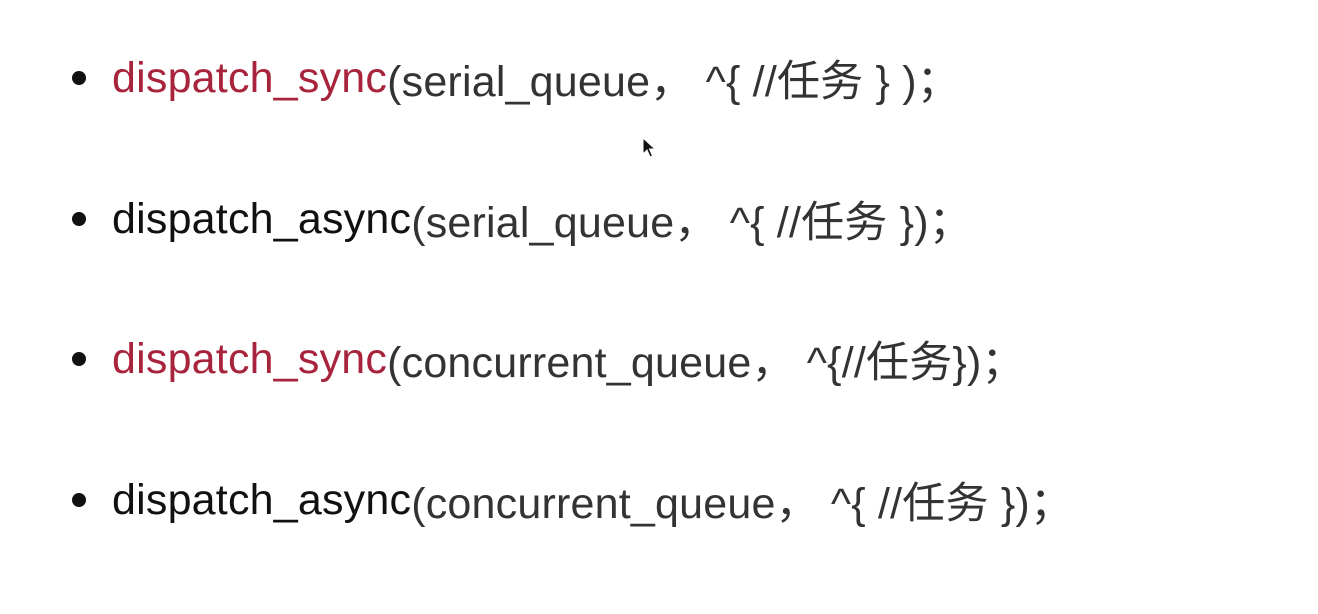 This screenshot has height=614, width=1318. What do you see at coordinates (691, 223) in the screenshot?
I see `function-arguments: (serial_queue， ^{ //任务 })；` at bounding box center [691, 223].